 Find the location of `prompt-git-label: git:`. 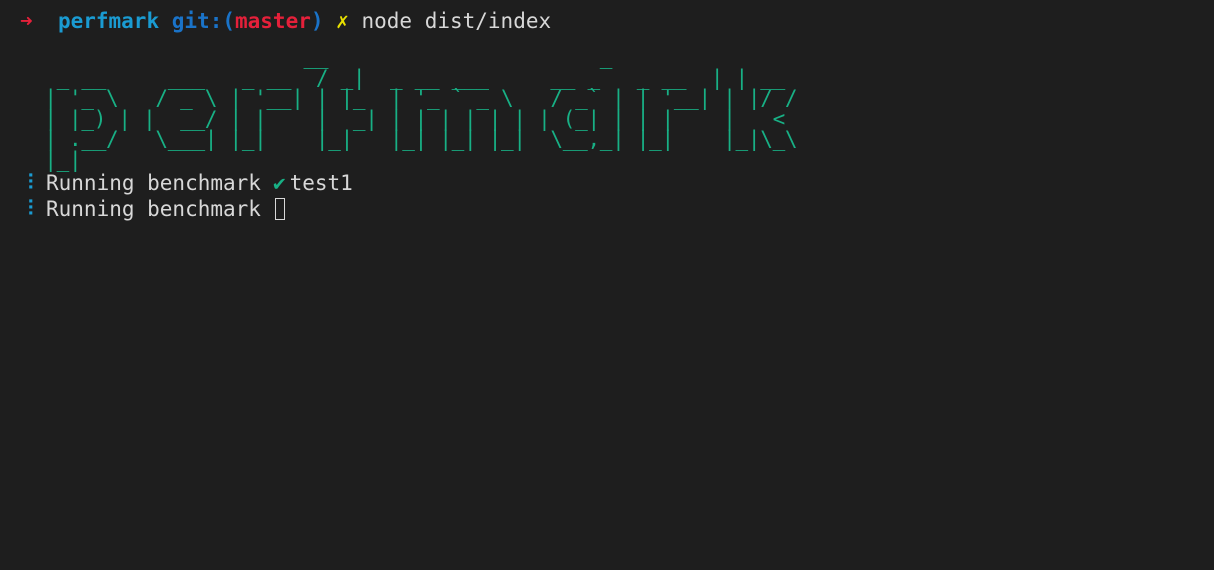

prompt-git-label: git: is located at coordinates (197, 21).